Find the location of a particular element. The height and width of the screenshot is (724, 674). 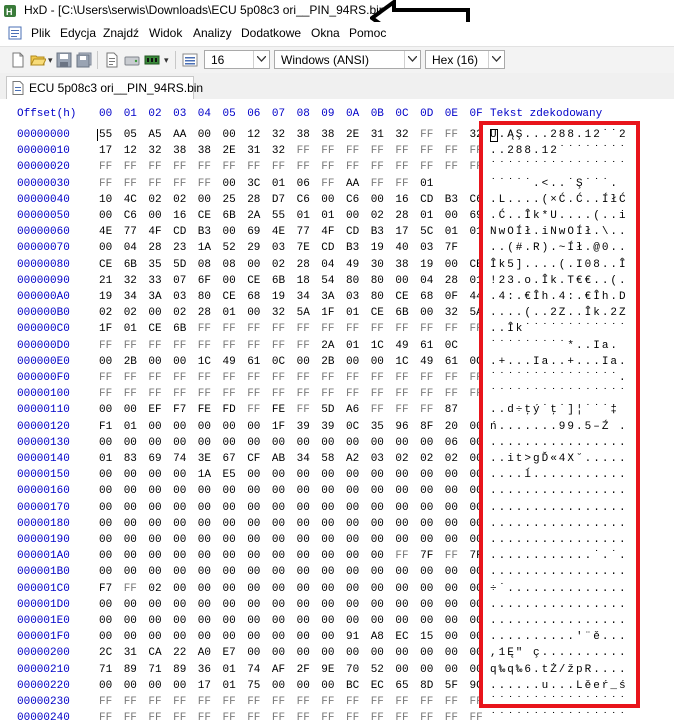

hex-byte: 6B is located at coordinates (229, 216).